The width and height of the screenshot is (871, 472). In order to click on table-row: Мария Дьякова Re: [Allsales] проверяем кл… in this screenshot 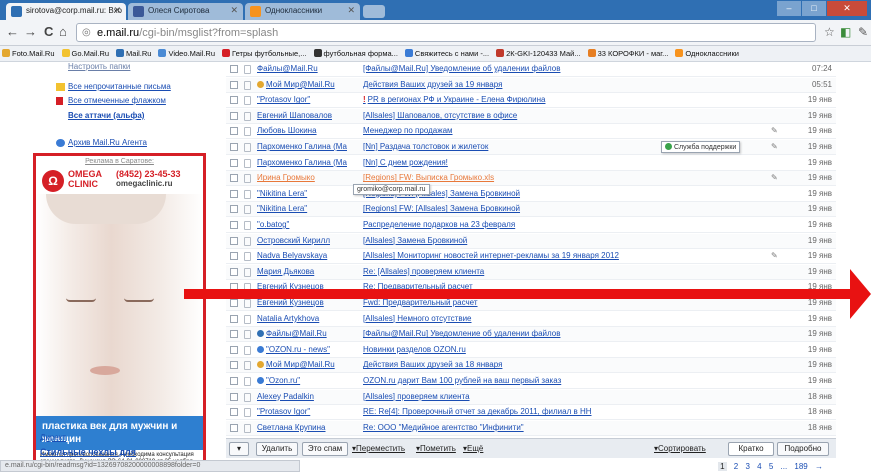, I will do `click(531, 272)`.